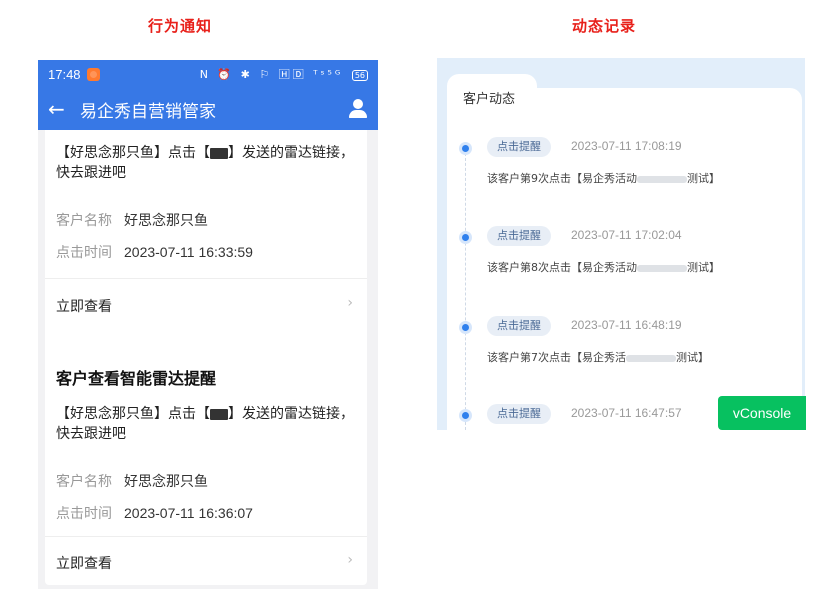 The width and height of the screenshot is (826, 589). Describe the element at coordinates (556, 357) in the screenshot. I see `timeline-desc-prefix: 该客户第7次点击【易企秀活` at that location.